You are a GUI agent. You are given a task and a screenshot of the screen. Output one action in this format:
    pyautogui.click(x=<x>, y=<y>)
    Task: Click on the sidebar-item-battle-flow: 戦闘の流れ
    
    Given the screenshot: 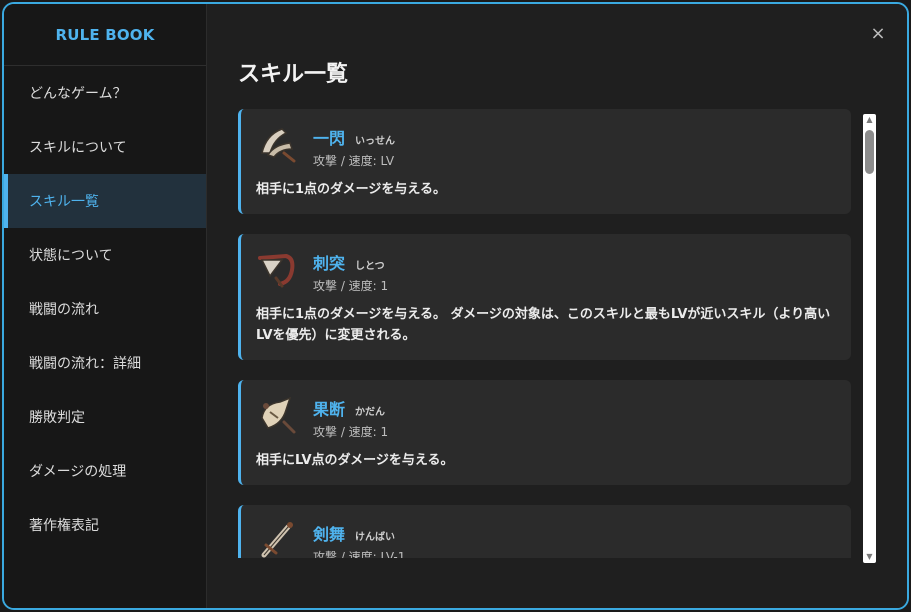 What is the action you would take?
    pyautogui.click(x=105, y=309)
    